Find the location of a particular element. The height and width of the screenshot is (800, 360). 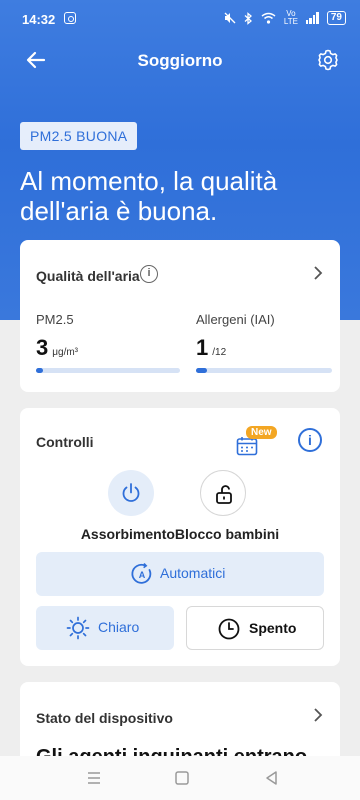

controls-info-icon: i is located at coordinates (310, 440).